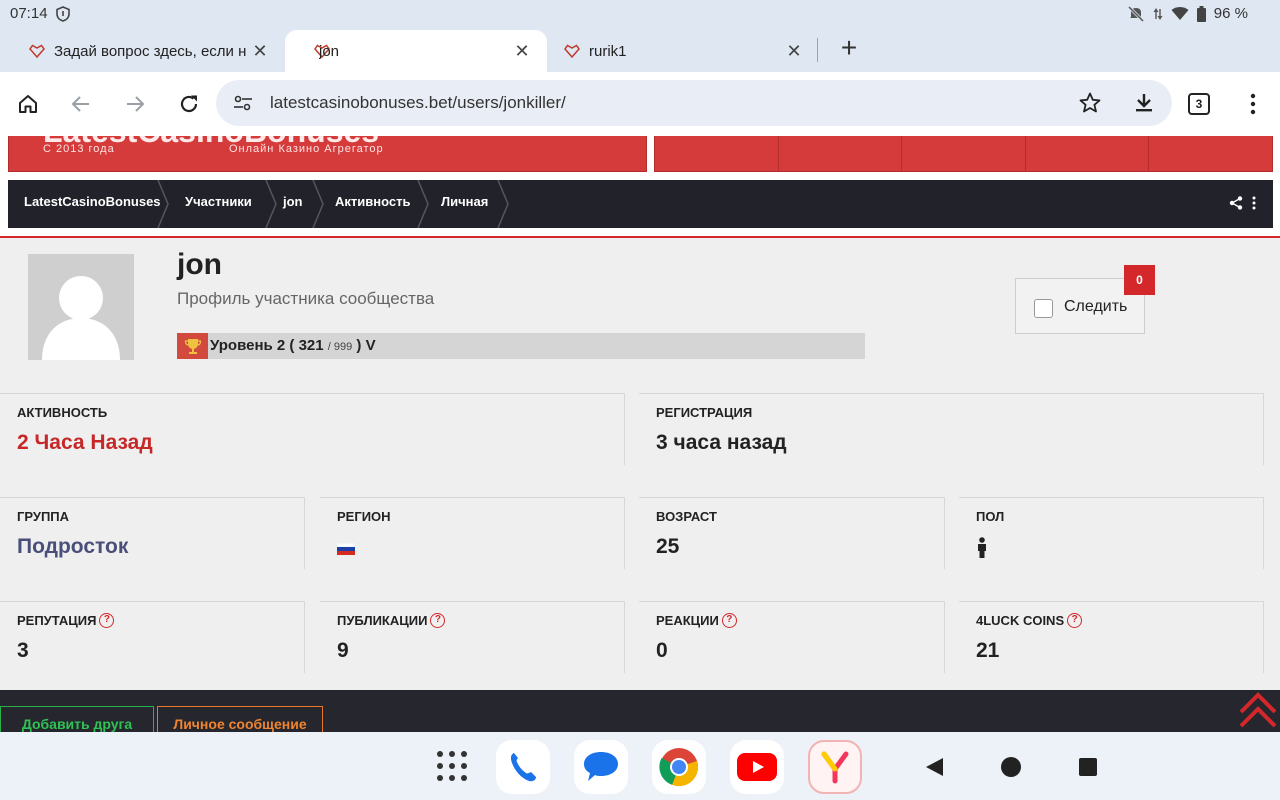  I want to click on stat-label: 4LUCK COINS ?, so click(1029, 620).